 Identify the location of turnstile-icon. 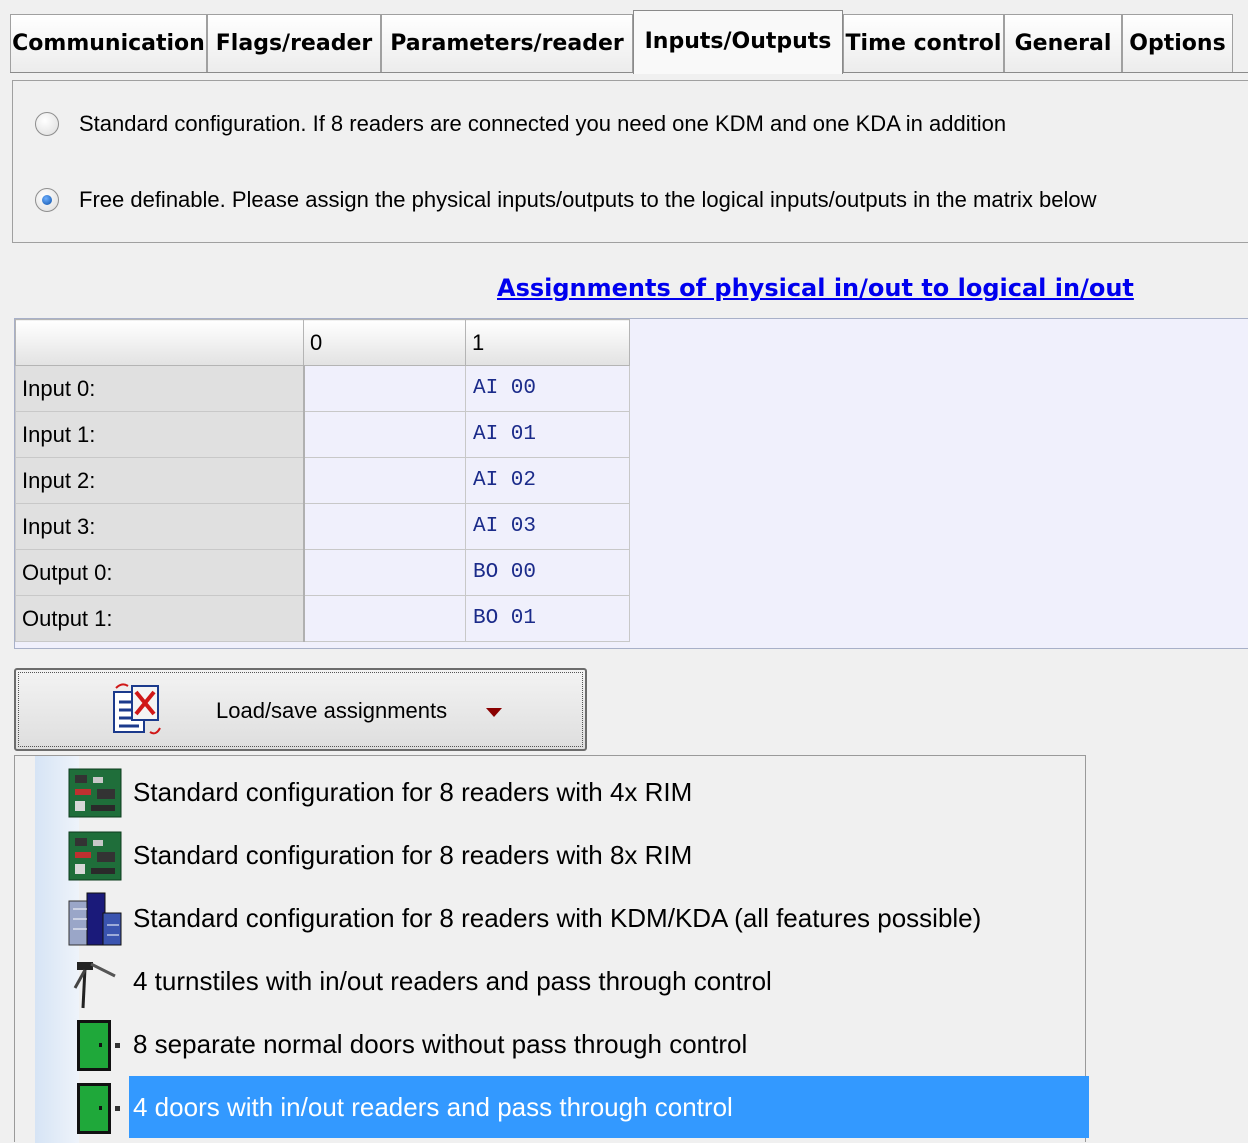
(94, 985).